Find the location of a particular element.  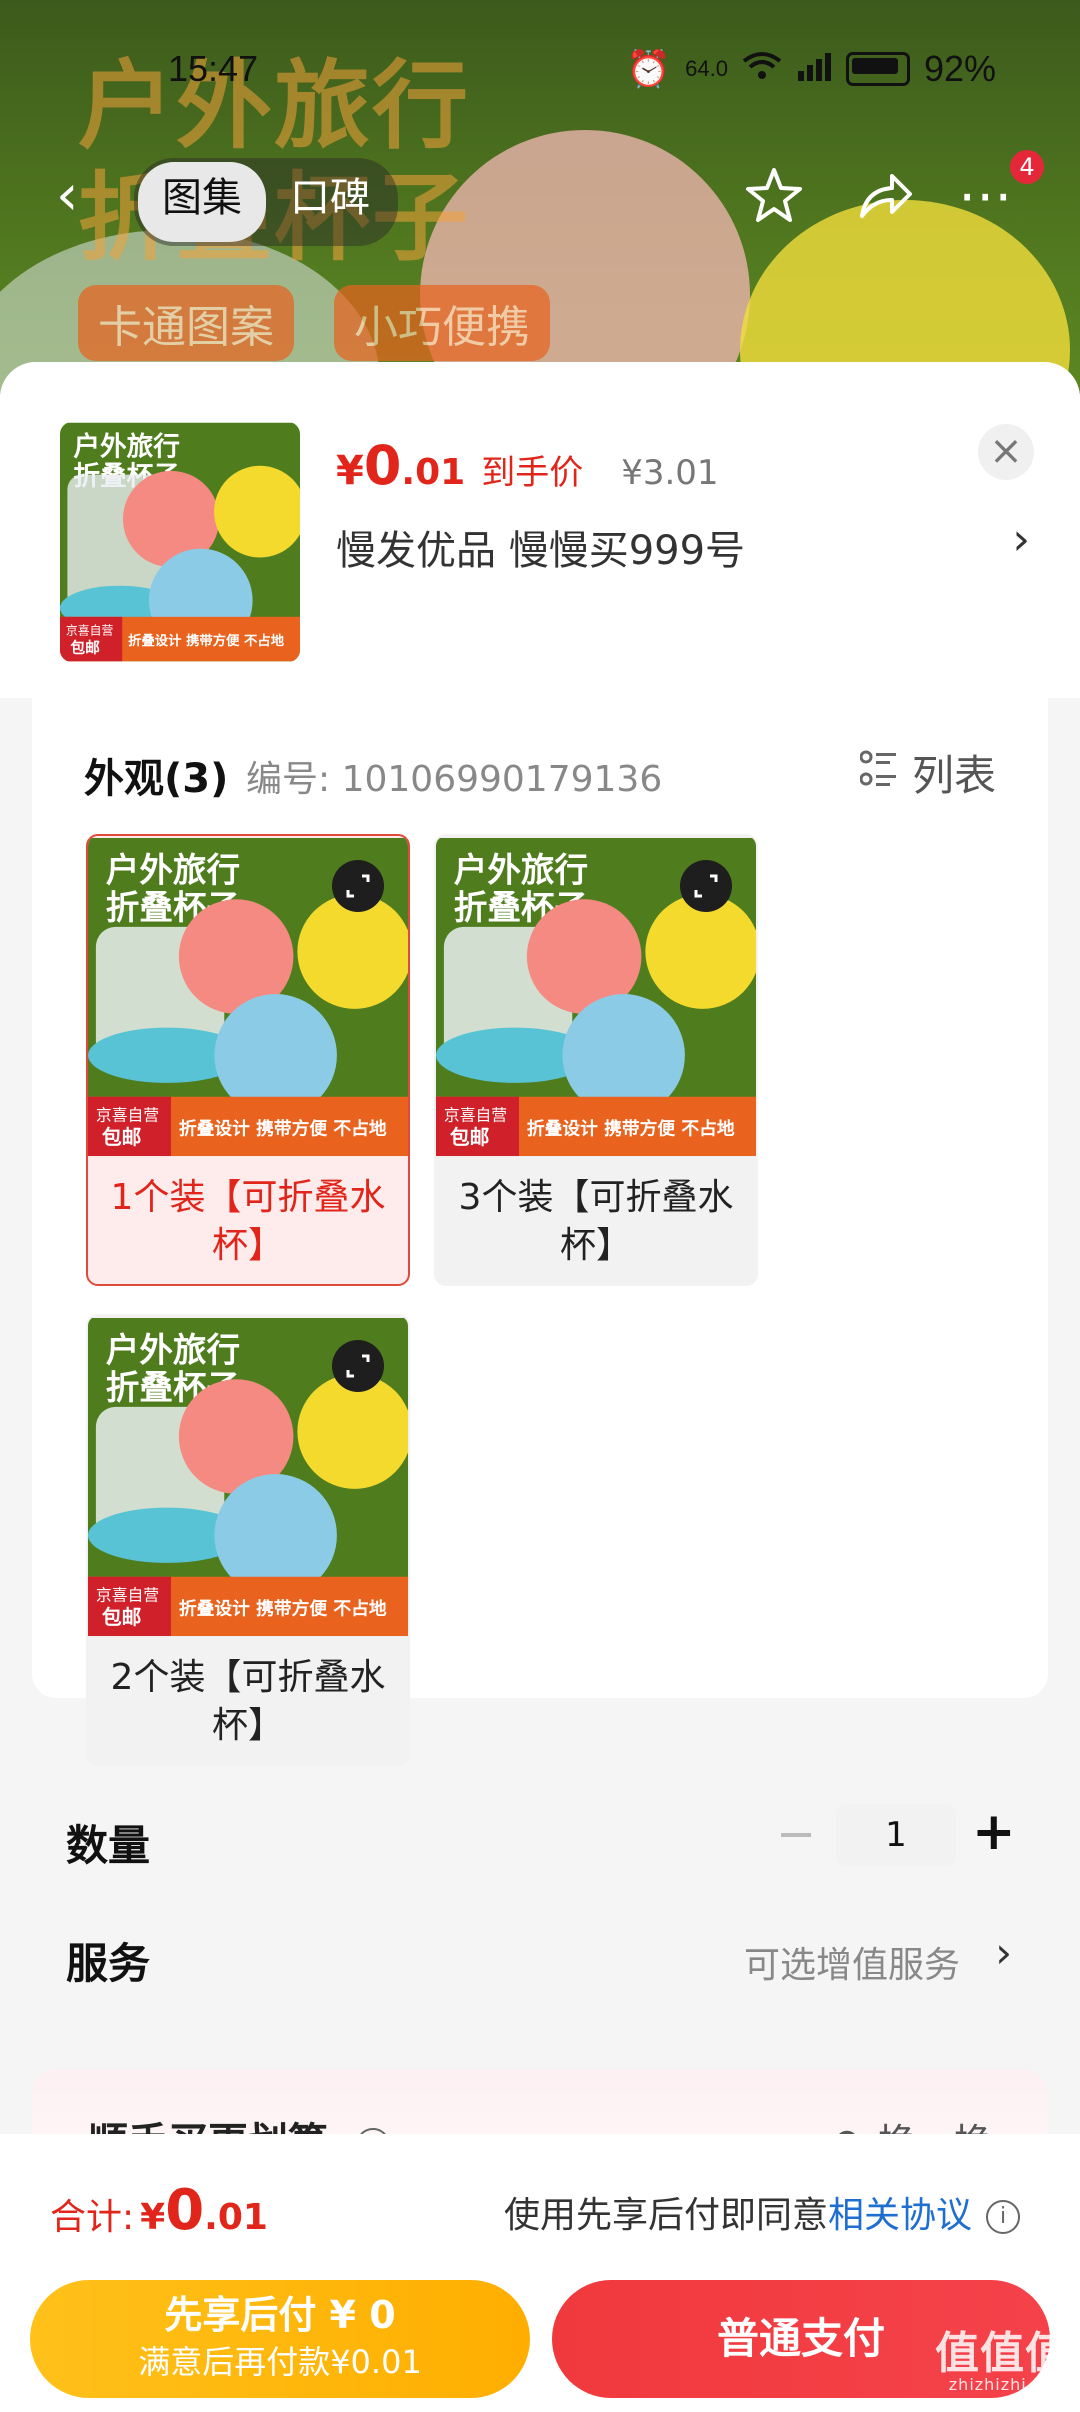

list-label: 列表 is located at coordinates (953, 775).